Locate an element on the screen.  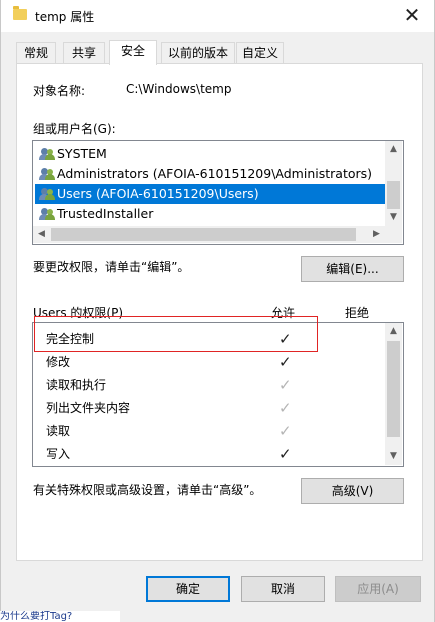
close-button: ✕ is located at coordinates (412, 16).